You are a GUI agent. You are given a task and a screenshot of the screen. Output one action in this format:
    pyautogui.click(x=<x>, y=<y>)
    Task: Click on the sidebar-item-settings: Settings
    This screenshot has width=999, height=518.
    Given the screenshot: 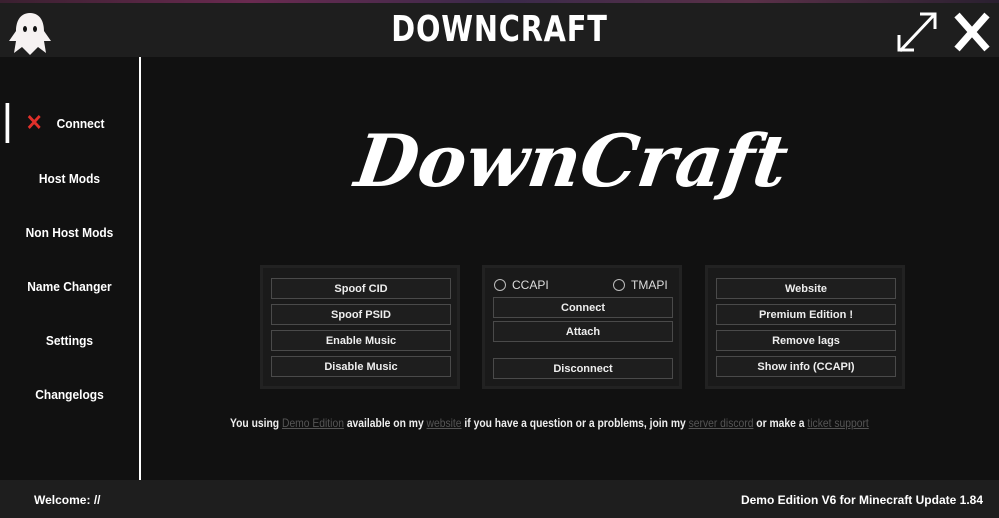 What is the action you would take?
    pyautogui.click(x=70, y=340)
    